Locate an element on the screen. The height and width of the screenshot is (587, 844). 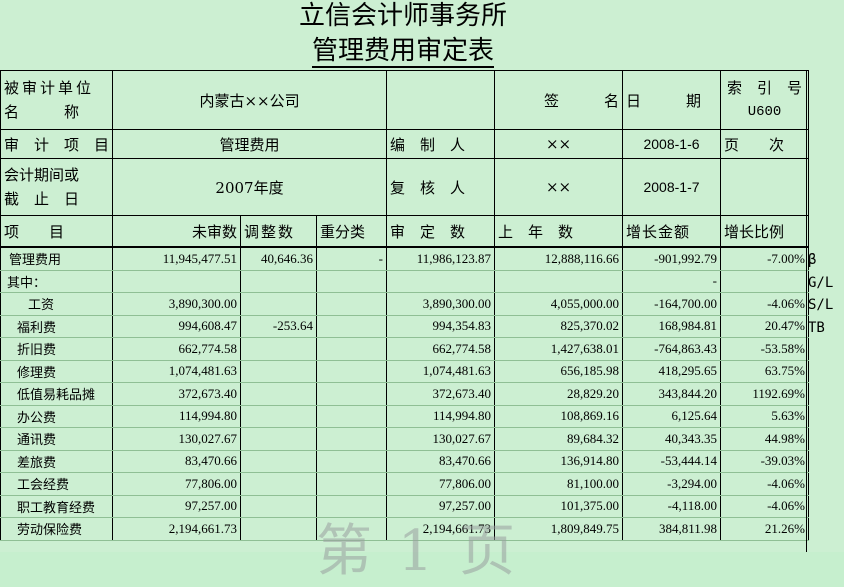
cell-prior: 825,370.02 is located at coordinates (559, 326).